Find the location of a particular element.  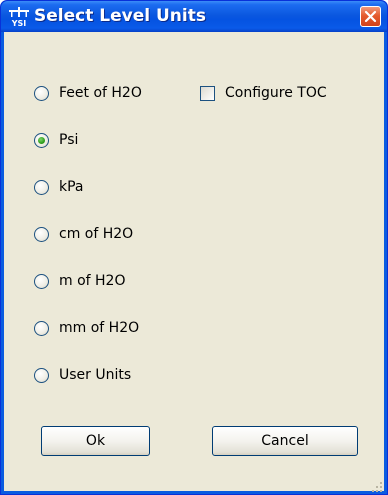

unit-option-feet-of-h2o: Feet of H2O is located at coordinates (88, 93).